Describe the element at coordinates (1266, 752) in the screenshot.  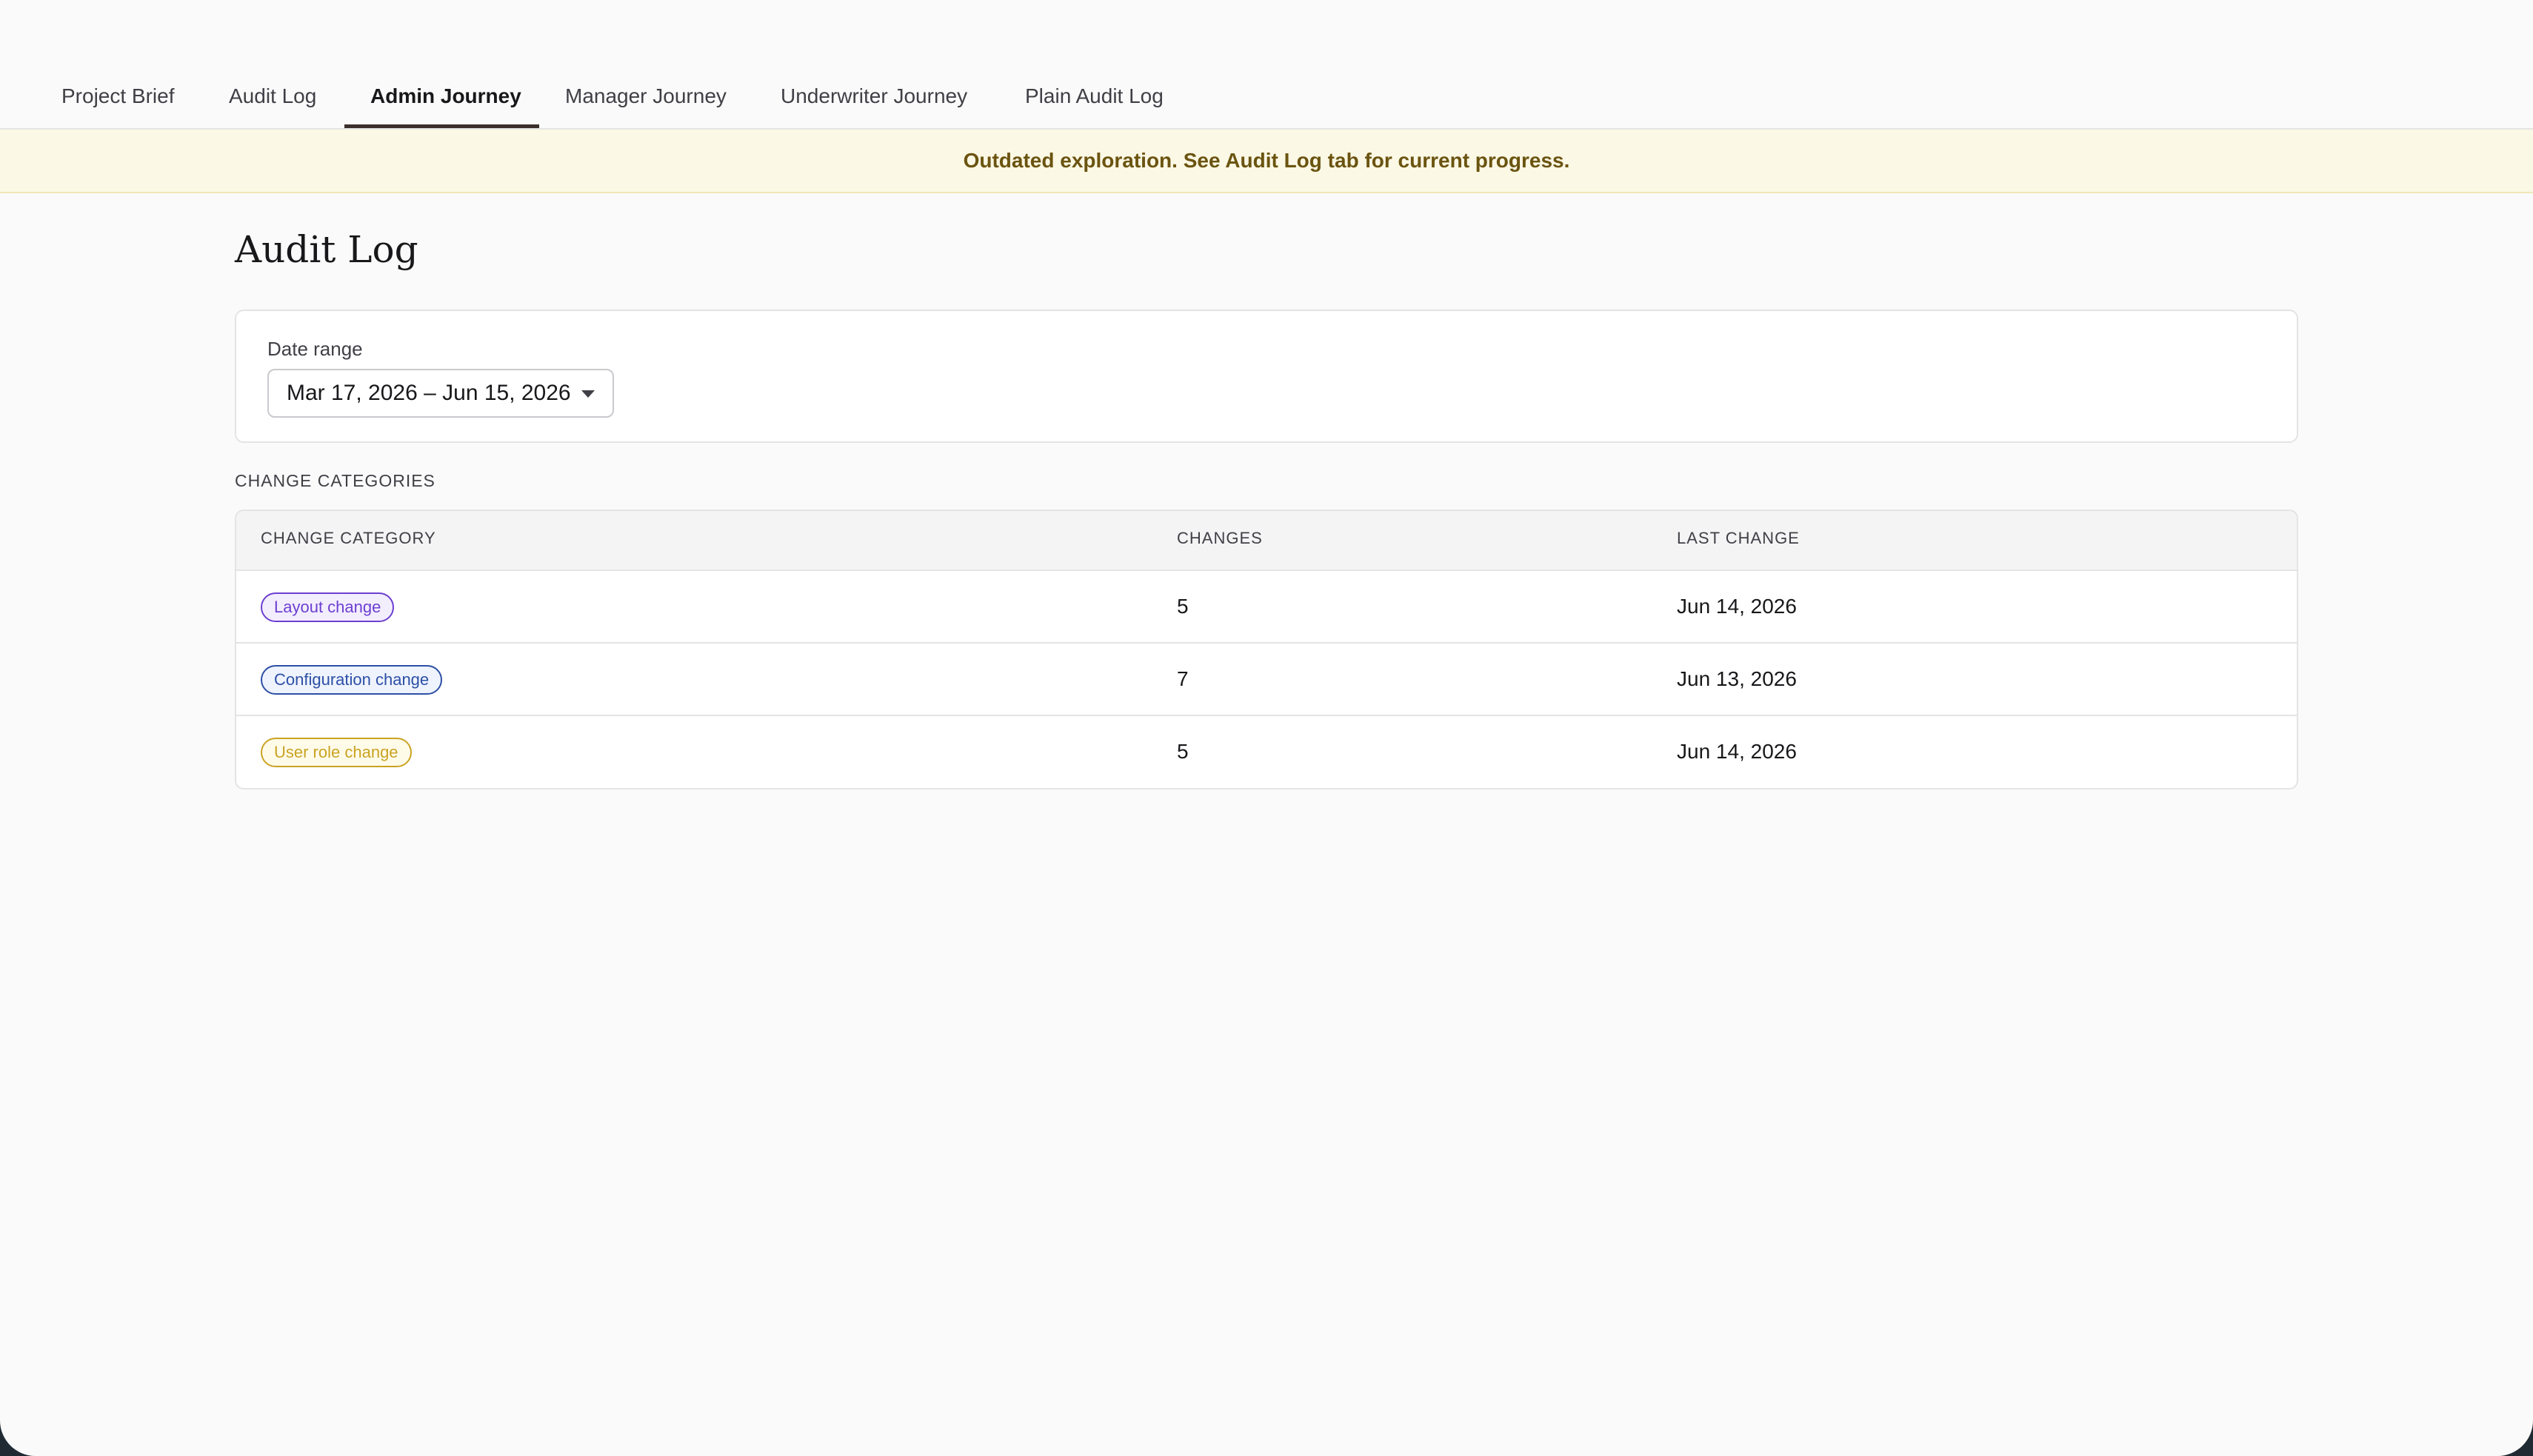
I see `table-row: User role change 5 Jun 14, 2026` at that location.